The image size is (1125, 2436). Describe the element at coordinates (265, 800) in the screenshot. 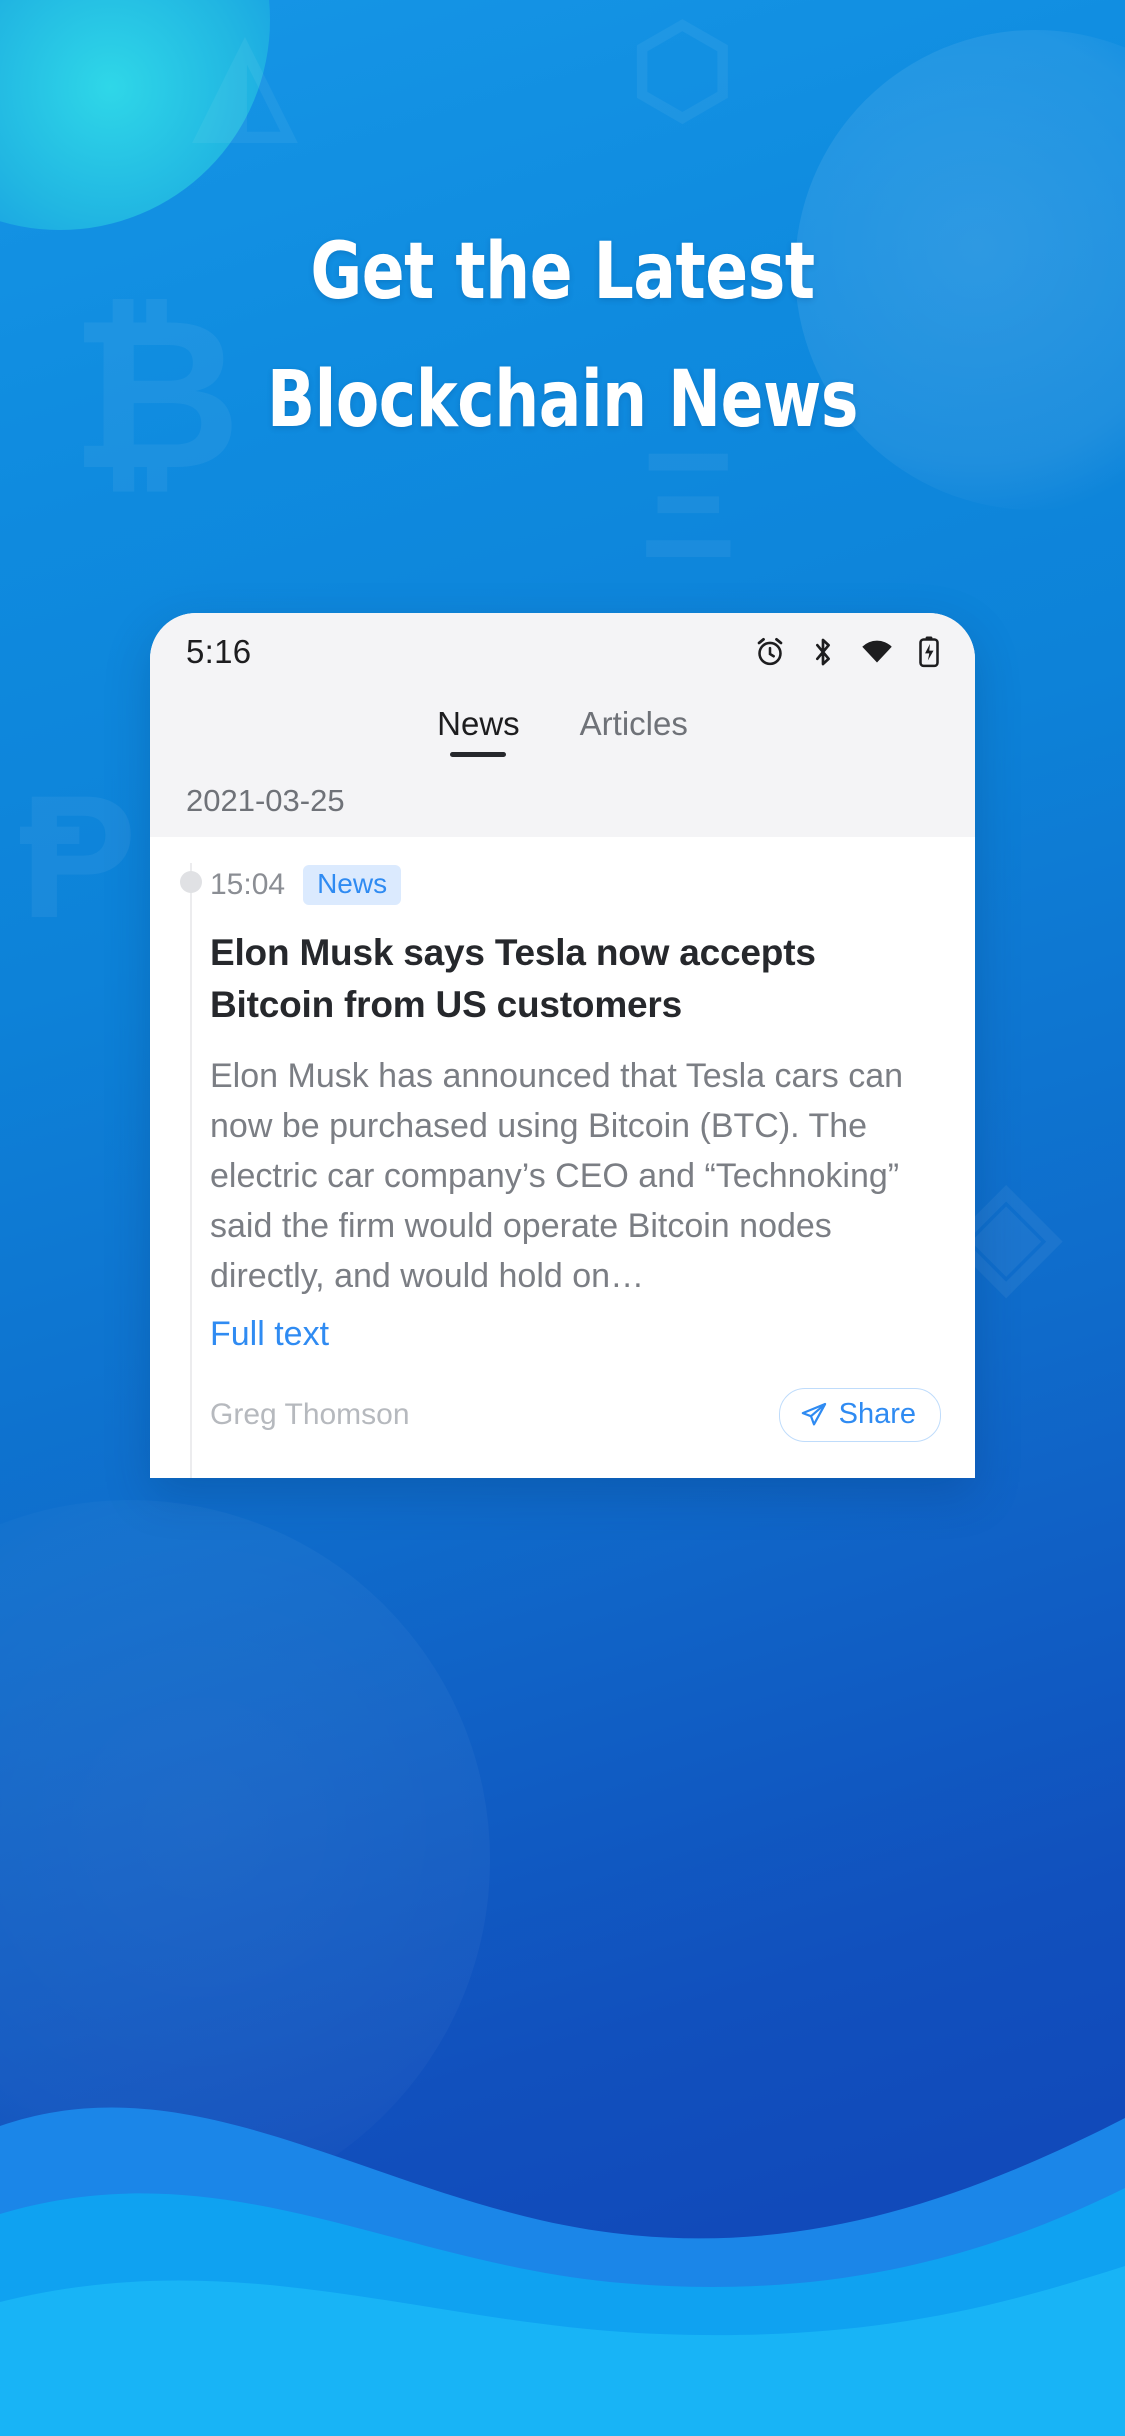

I see `date-header-label: 2021-03-25` at that location.